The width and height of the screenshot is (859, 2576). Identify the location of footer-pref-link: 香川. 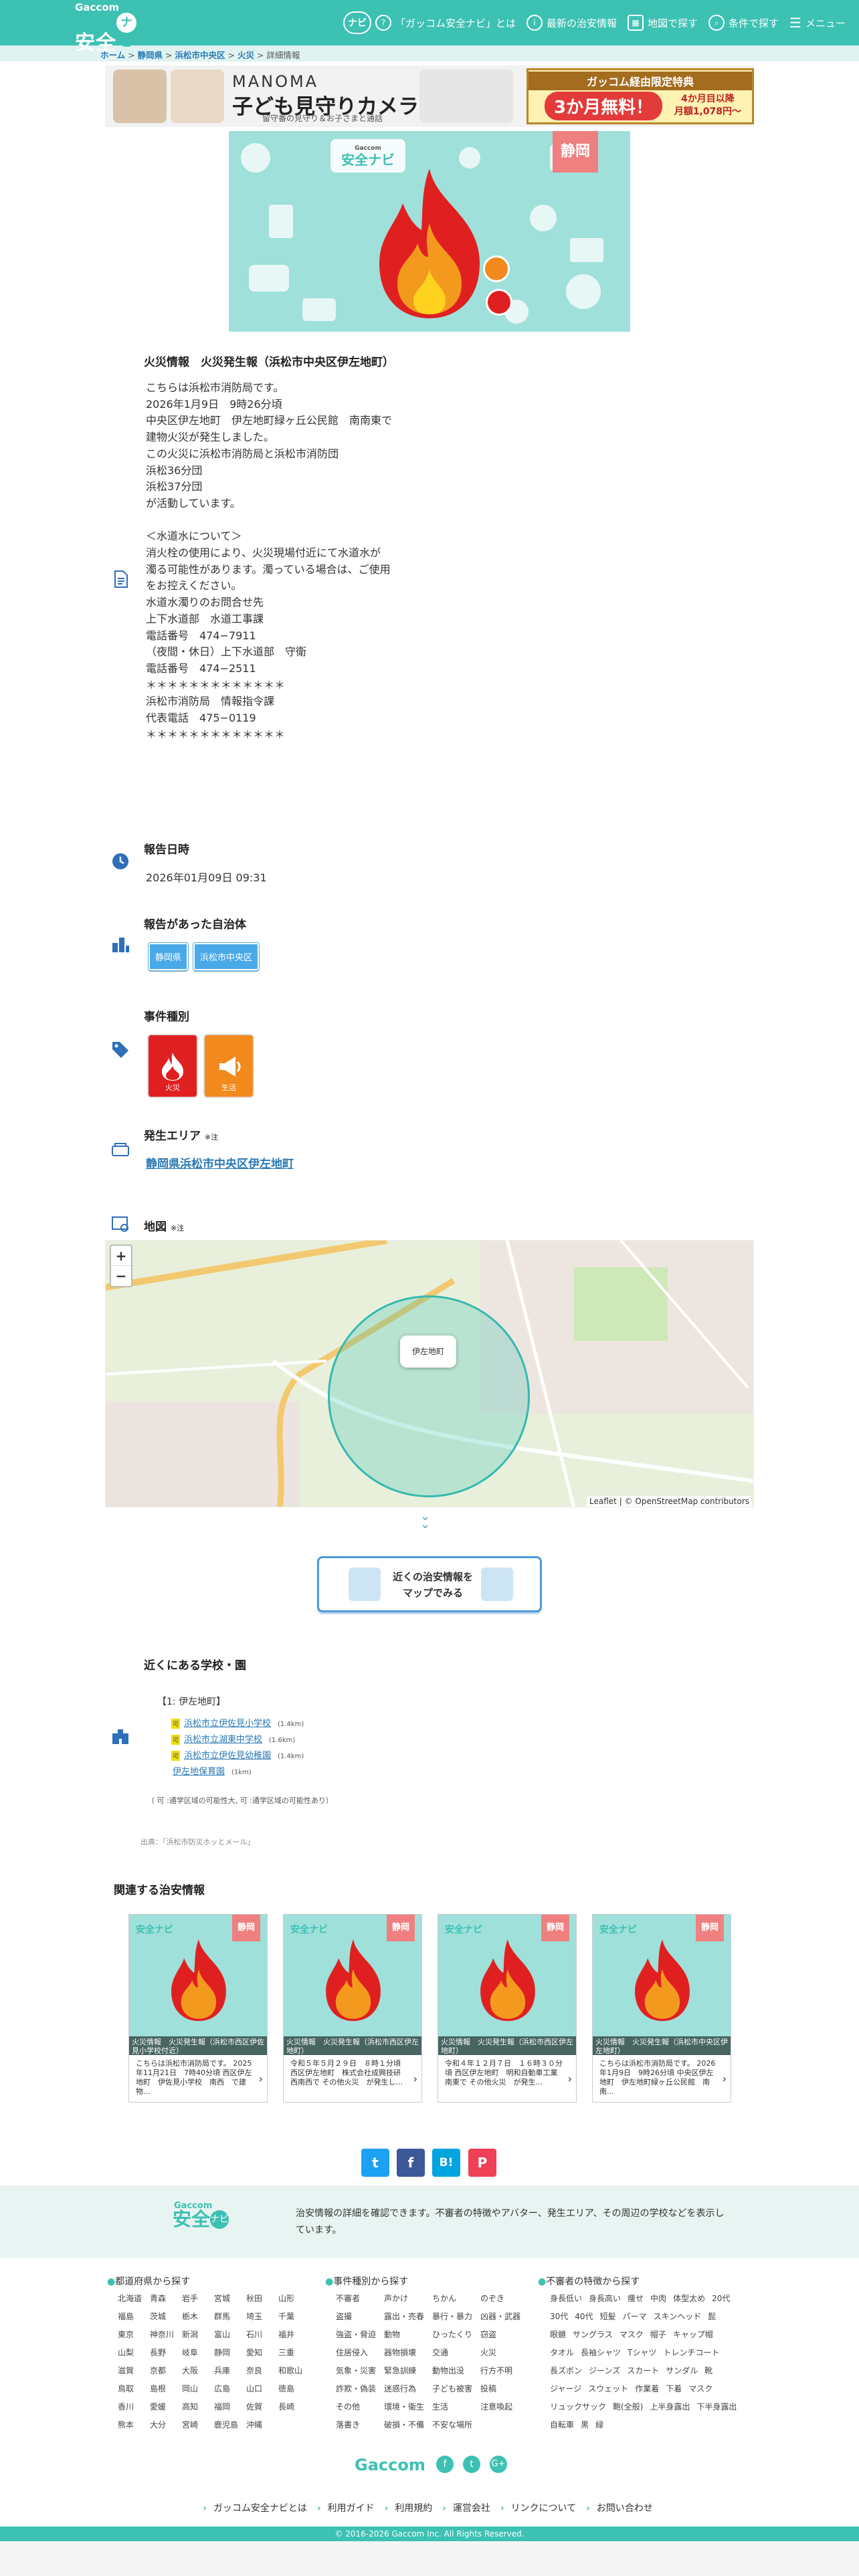
(134, 2407).